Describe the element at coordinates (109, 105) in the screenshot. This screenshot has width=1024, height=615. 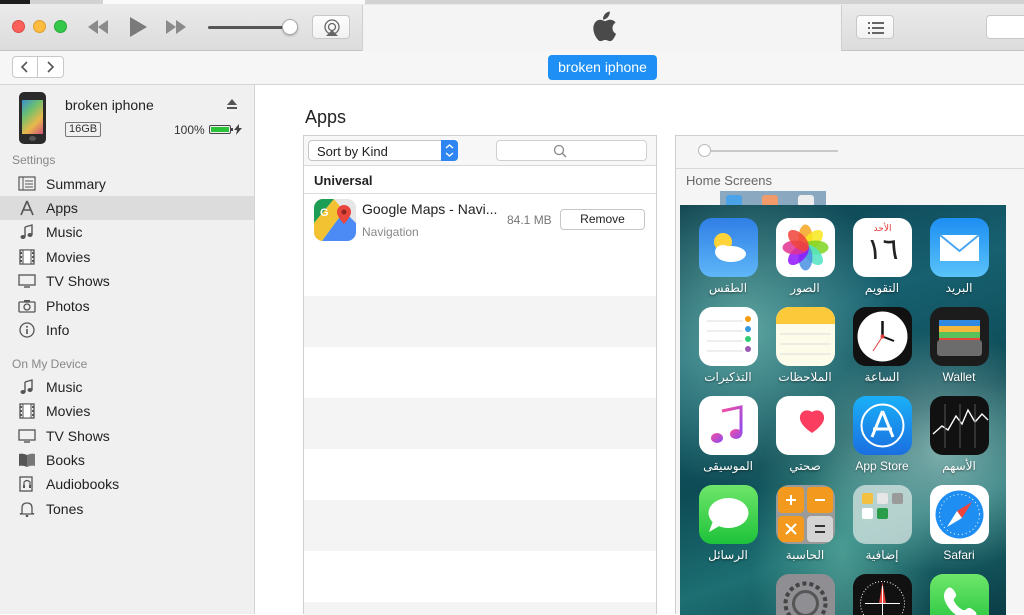
I see `device-name: broken iphone` at that location.